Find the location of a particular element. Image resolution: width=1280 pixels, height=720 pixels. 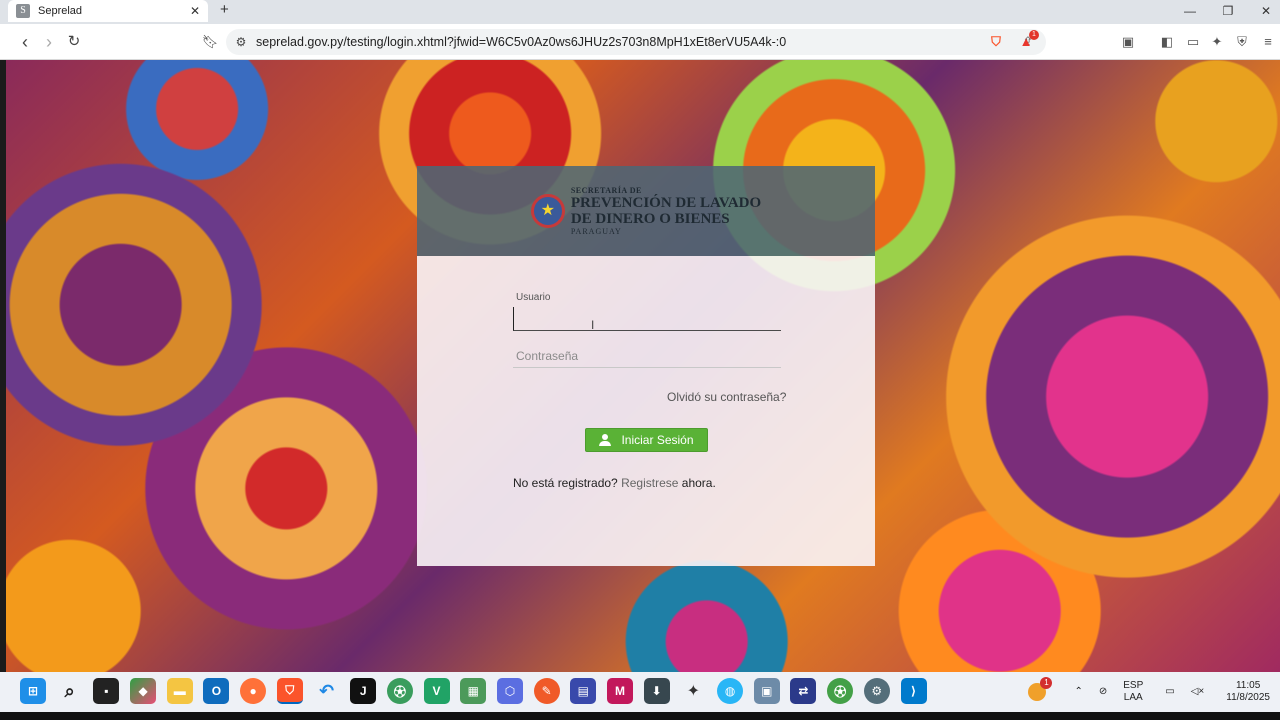

screen-bottom-edge is located at coordinates (640, 716).